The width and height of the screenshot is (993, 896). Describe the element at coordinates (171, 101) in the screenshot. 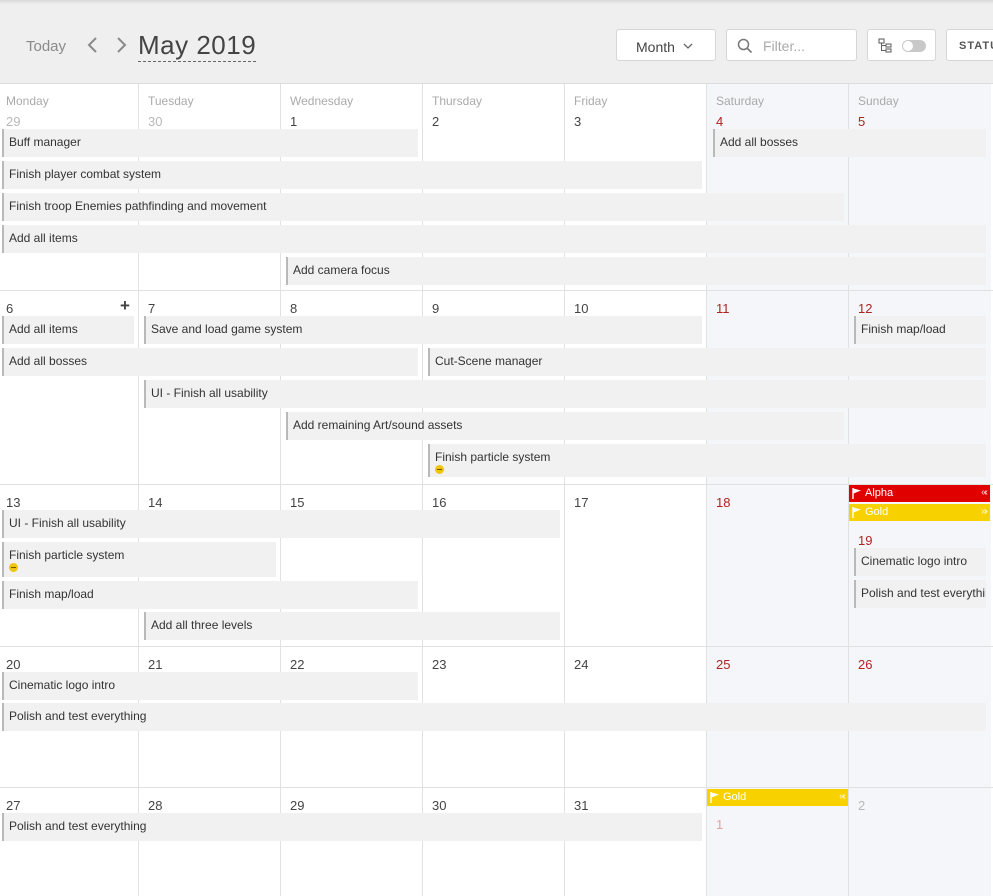

I see `weekday-header: Tuesday` at that location.